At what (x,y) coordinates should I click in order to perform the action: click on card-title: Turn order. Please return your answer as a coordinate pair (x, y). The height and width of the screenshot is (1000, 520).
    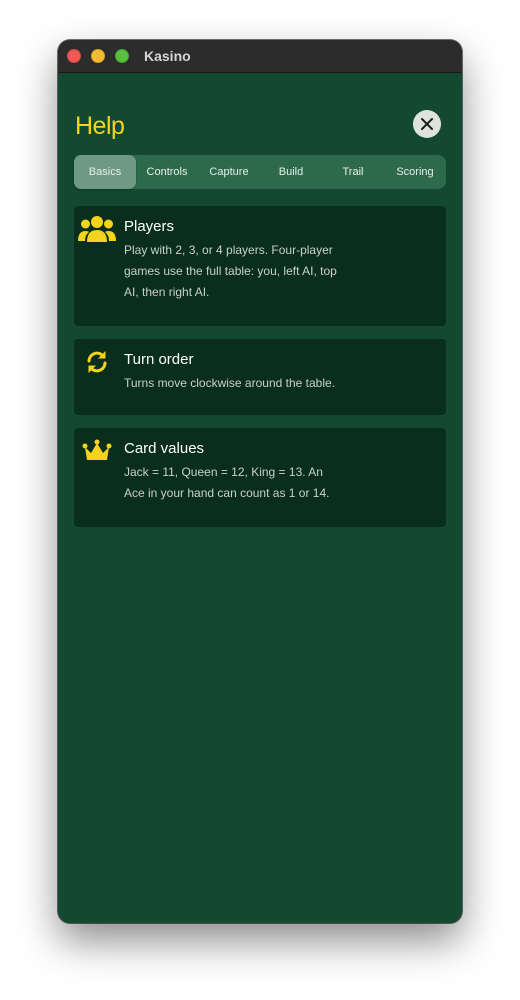
    Looking at the image, I should click on (159, 359).